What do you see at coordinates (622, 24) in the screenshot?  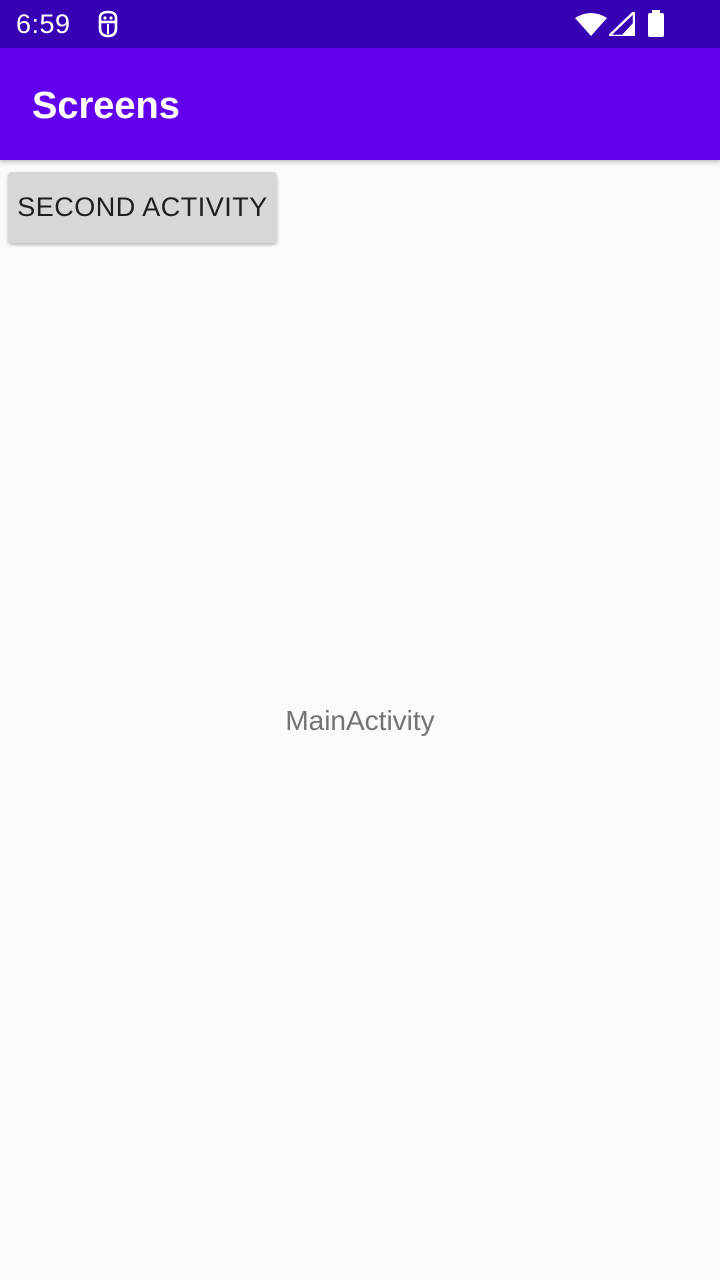 I see `cell-signal-icon` at bounding box center [622, 24].